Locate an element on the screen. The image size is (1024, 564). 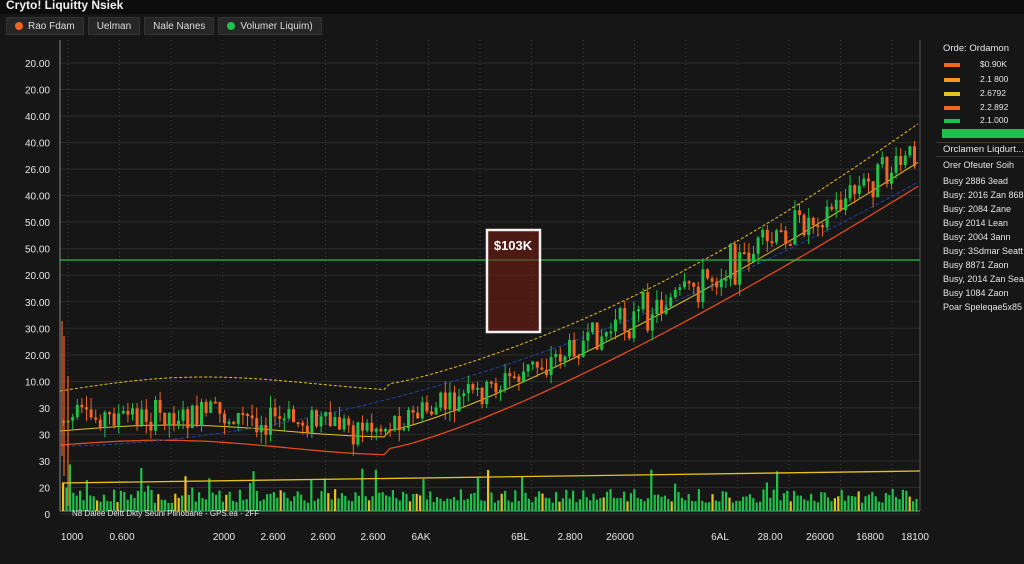
order-row: 2.1.000 is located at coordinates (982, 120).